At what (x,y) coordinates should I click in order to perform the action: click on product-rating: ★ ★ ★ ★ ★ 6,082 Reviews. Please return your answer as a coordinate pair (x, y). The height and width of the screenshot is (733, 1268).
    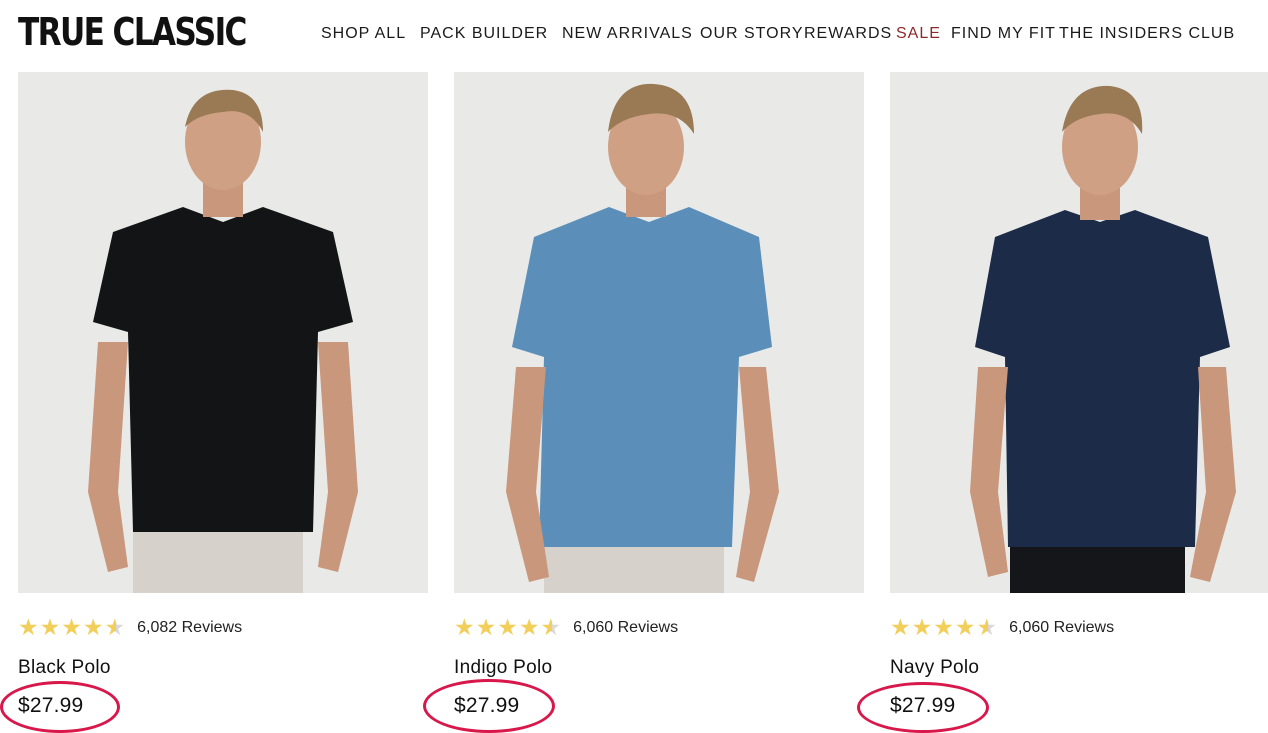
    Looking at the image, I should click on (130, 628).